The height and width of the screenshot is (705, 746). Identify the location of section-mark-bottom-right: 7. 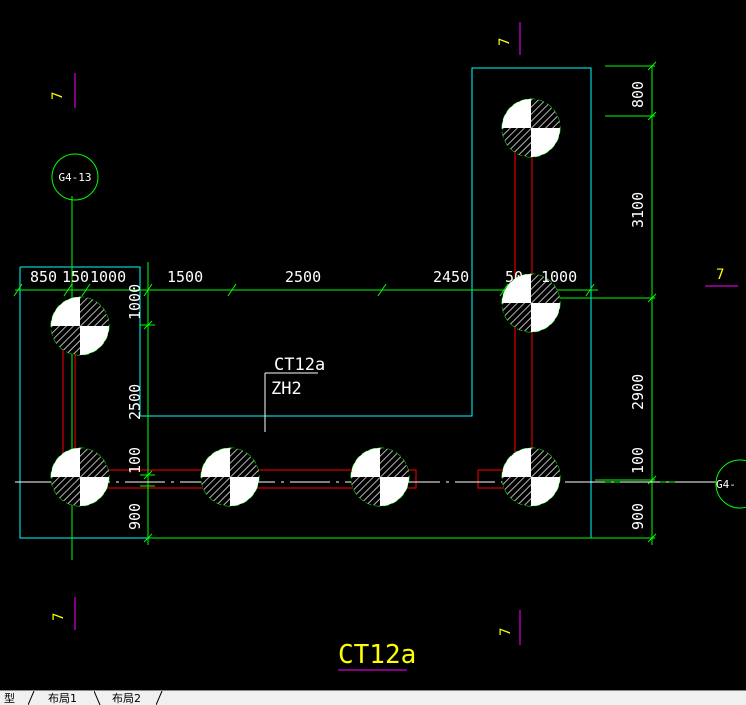
(509, 627).